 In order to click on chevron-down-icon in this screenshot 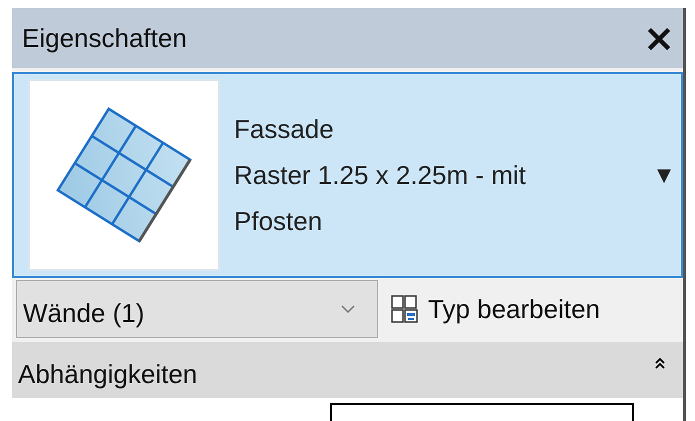, I will do `click(348, 309)`.